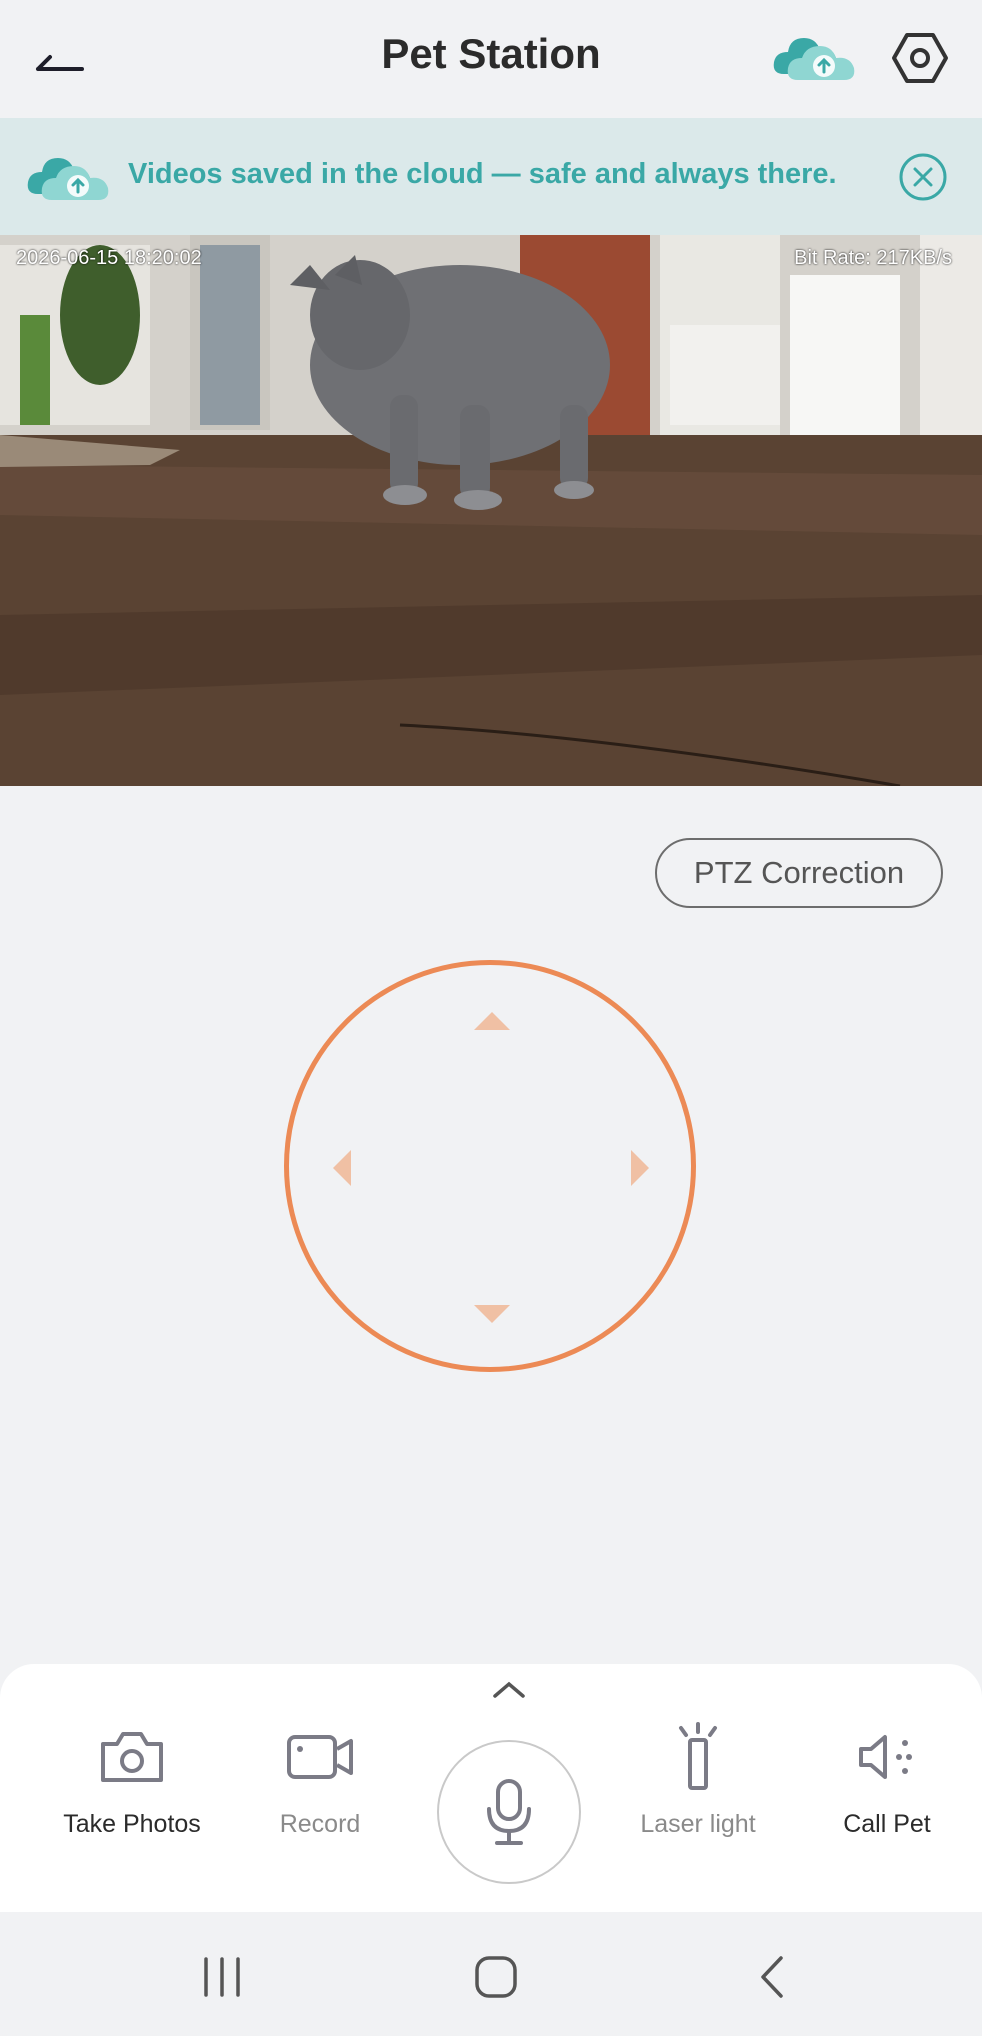  I want to click on speaker-icon, so click(885, 1757).